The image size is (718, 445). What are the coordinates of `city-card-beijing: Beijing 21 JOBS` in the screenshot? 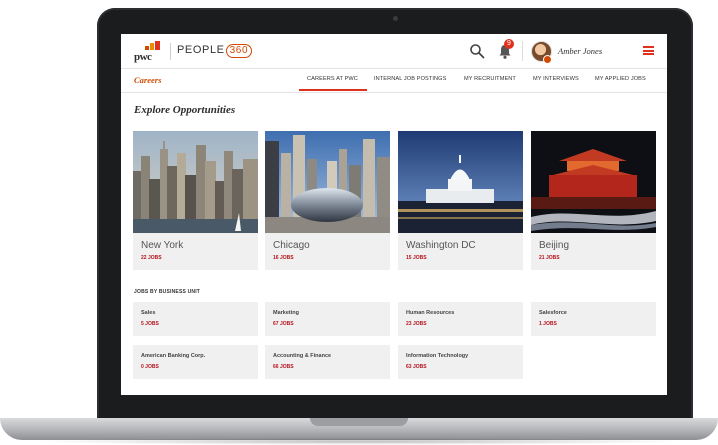 It's located at (593, 200).